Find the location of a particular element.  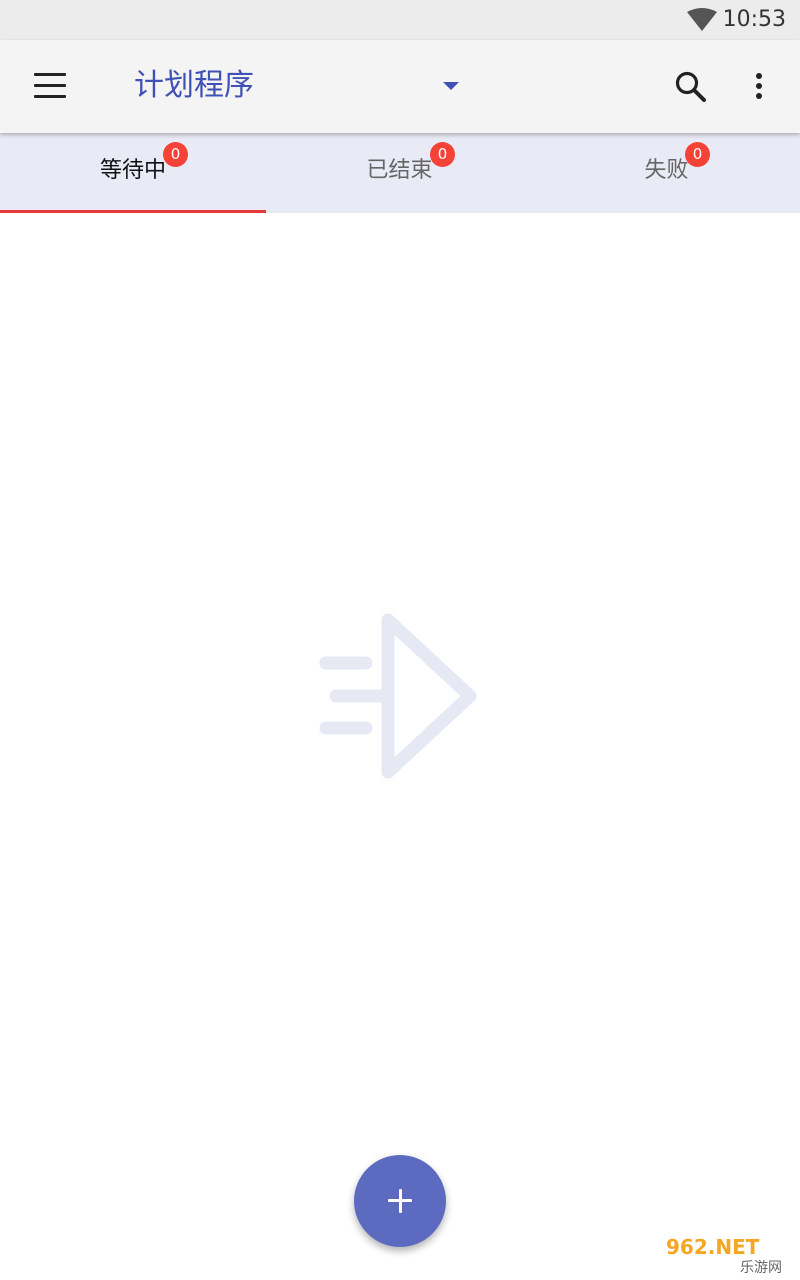

tab-pending: 等待中 0 is located at coordinates (133, 173).